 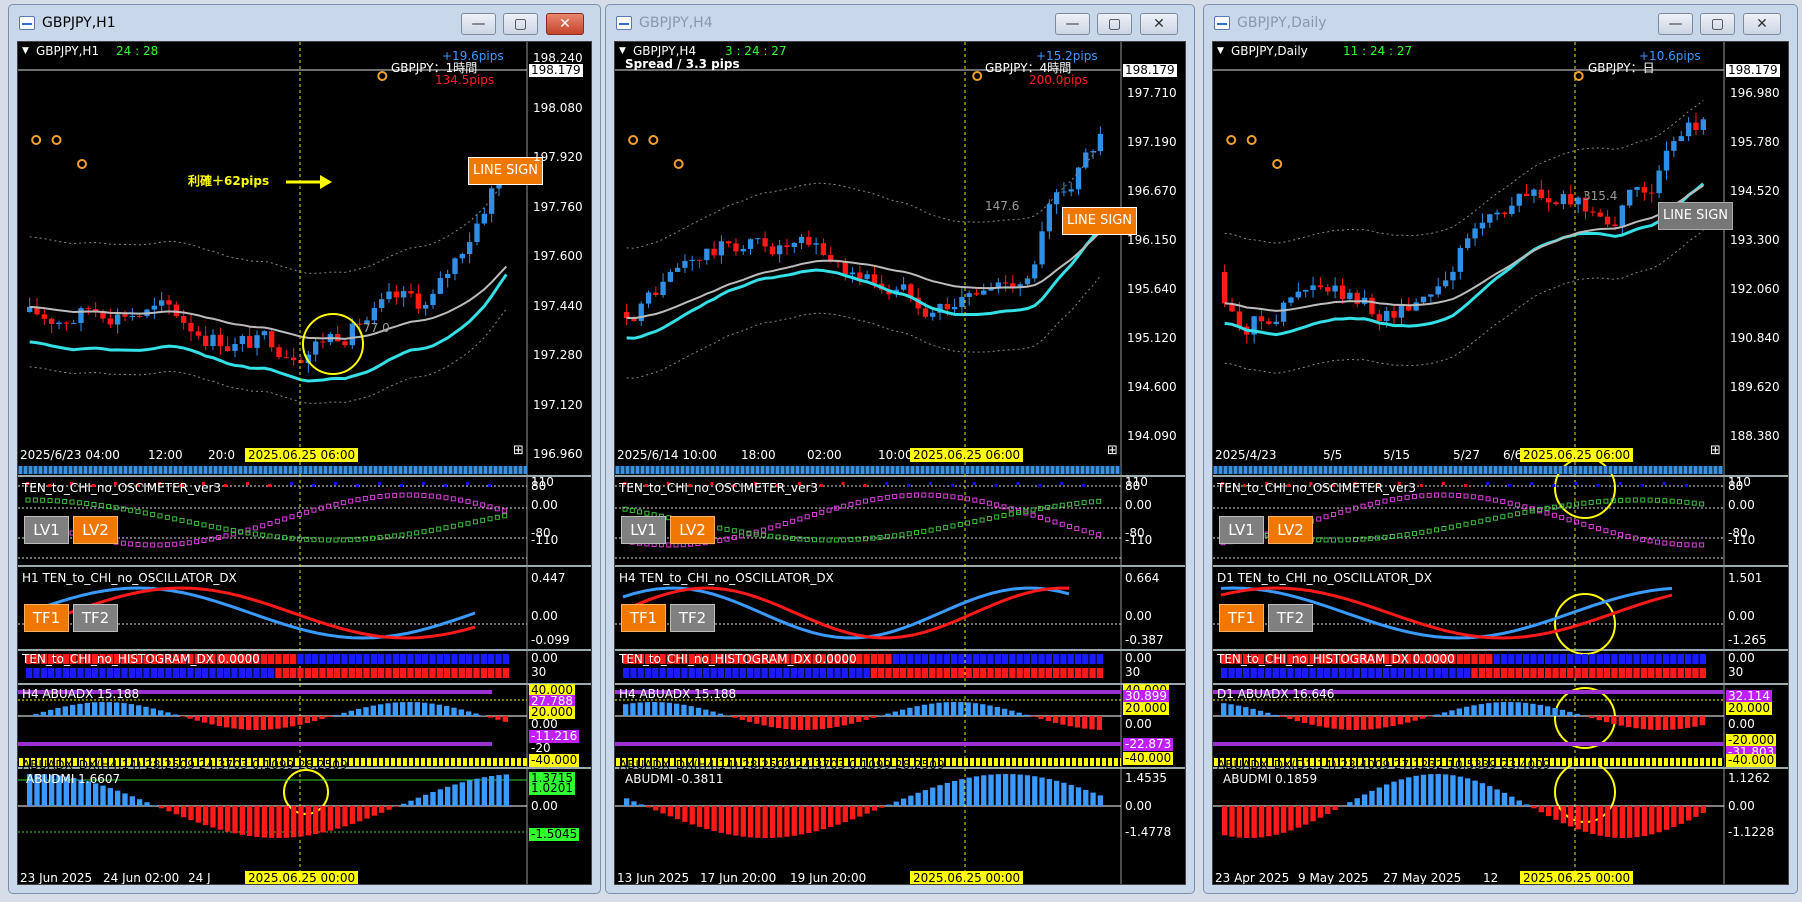 What do you see at coordinates (1152, 338) in the screenshot?
I see `price-axis-label: 195.120` at bounding box center [1152, 338].